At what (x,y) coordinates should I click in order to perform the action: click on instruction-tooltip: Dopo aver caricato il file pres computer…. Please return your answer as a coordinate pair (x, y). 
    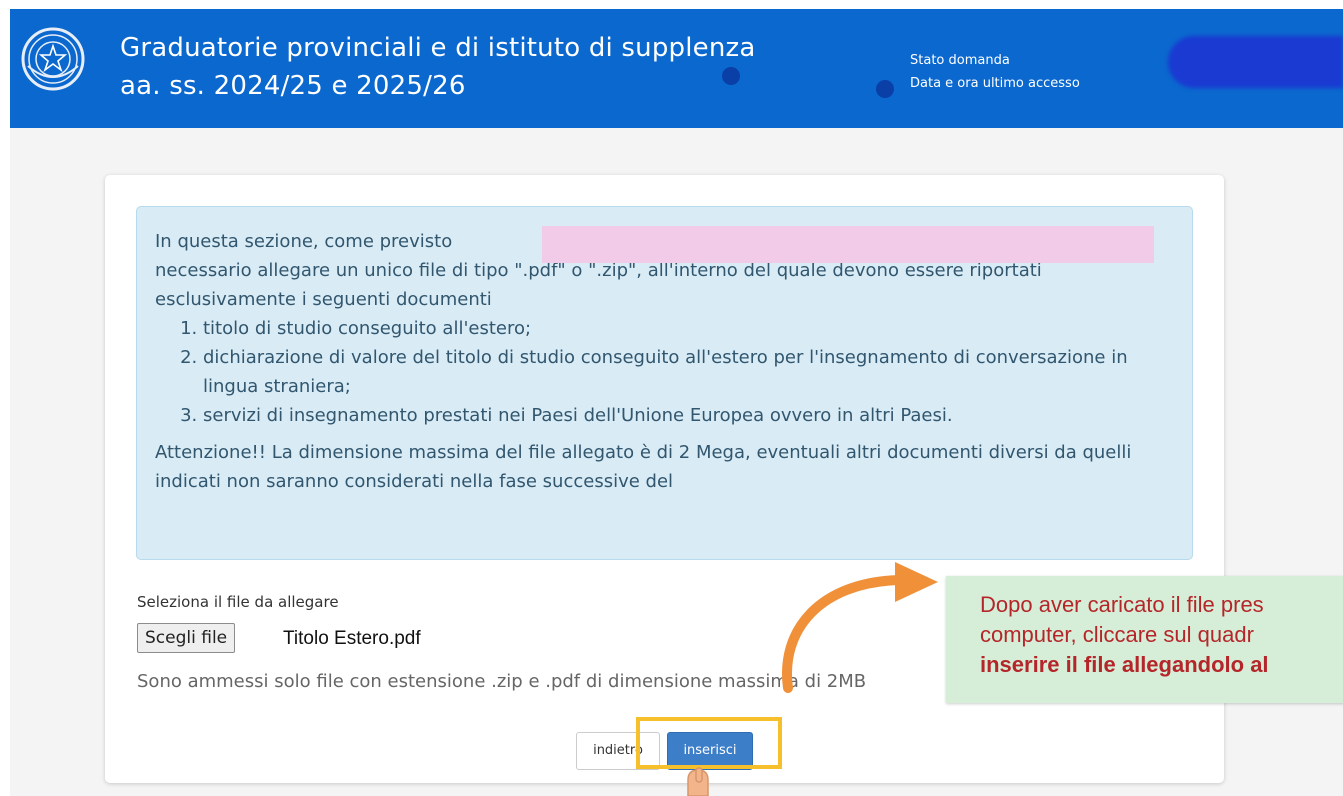
    Looking at the image, I should click on (1144, 639).